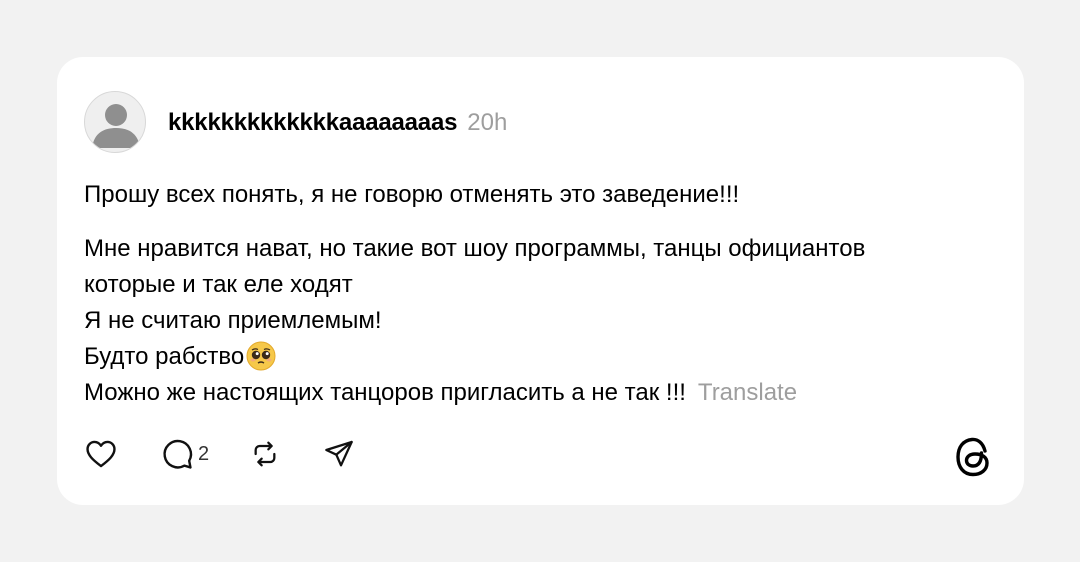  What do you see at coordinates (218, 284) in the screenshot?
I see `post-line: которые и так еле ходят` at bounding box center [218, 284].